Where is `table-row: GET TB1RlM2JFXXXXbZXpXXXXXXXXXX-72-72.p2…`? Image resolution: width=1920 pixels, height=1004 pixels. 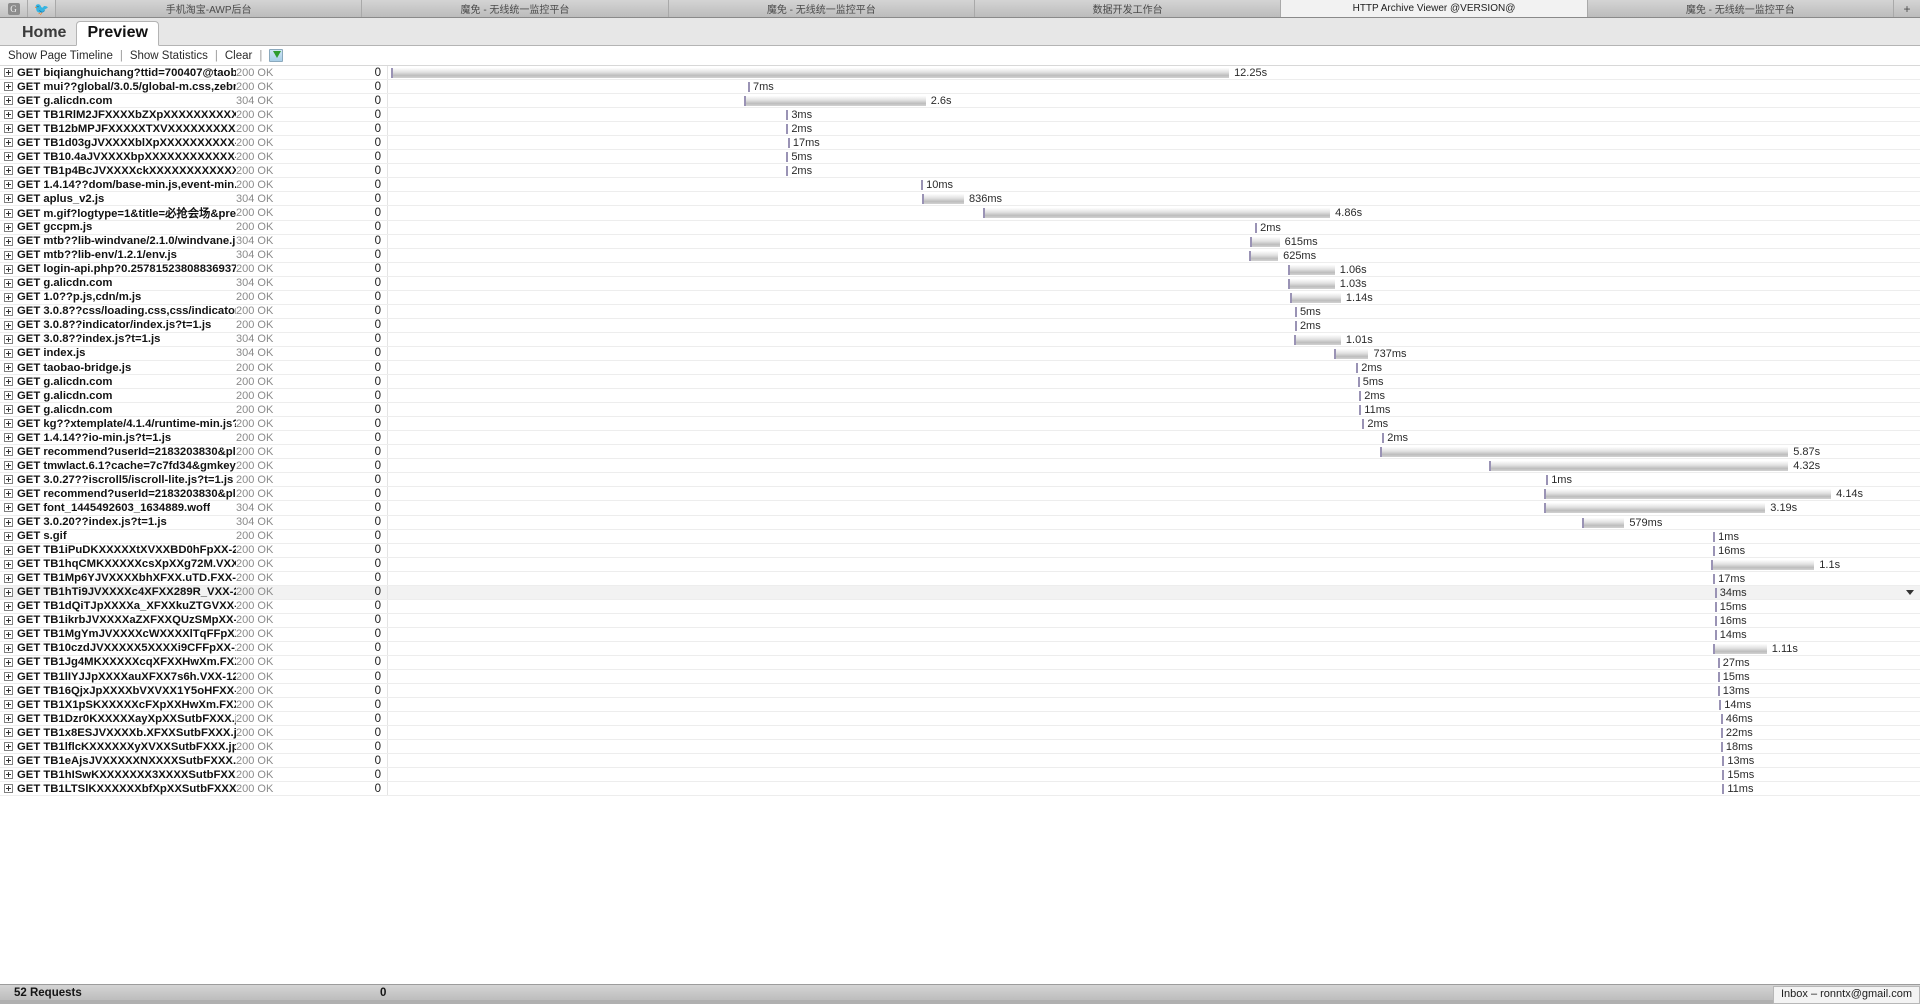 table-row: GET TB1RlM2JFXXXXbZXpXXXXXXXXXX-72-72.p2… is located at coordinates (960, 115).